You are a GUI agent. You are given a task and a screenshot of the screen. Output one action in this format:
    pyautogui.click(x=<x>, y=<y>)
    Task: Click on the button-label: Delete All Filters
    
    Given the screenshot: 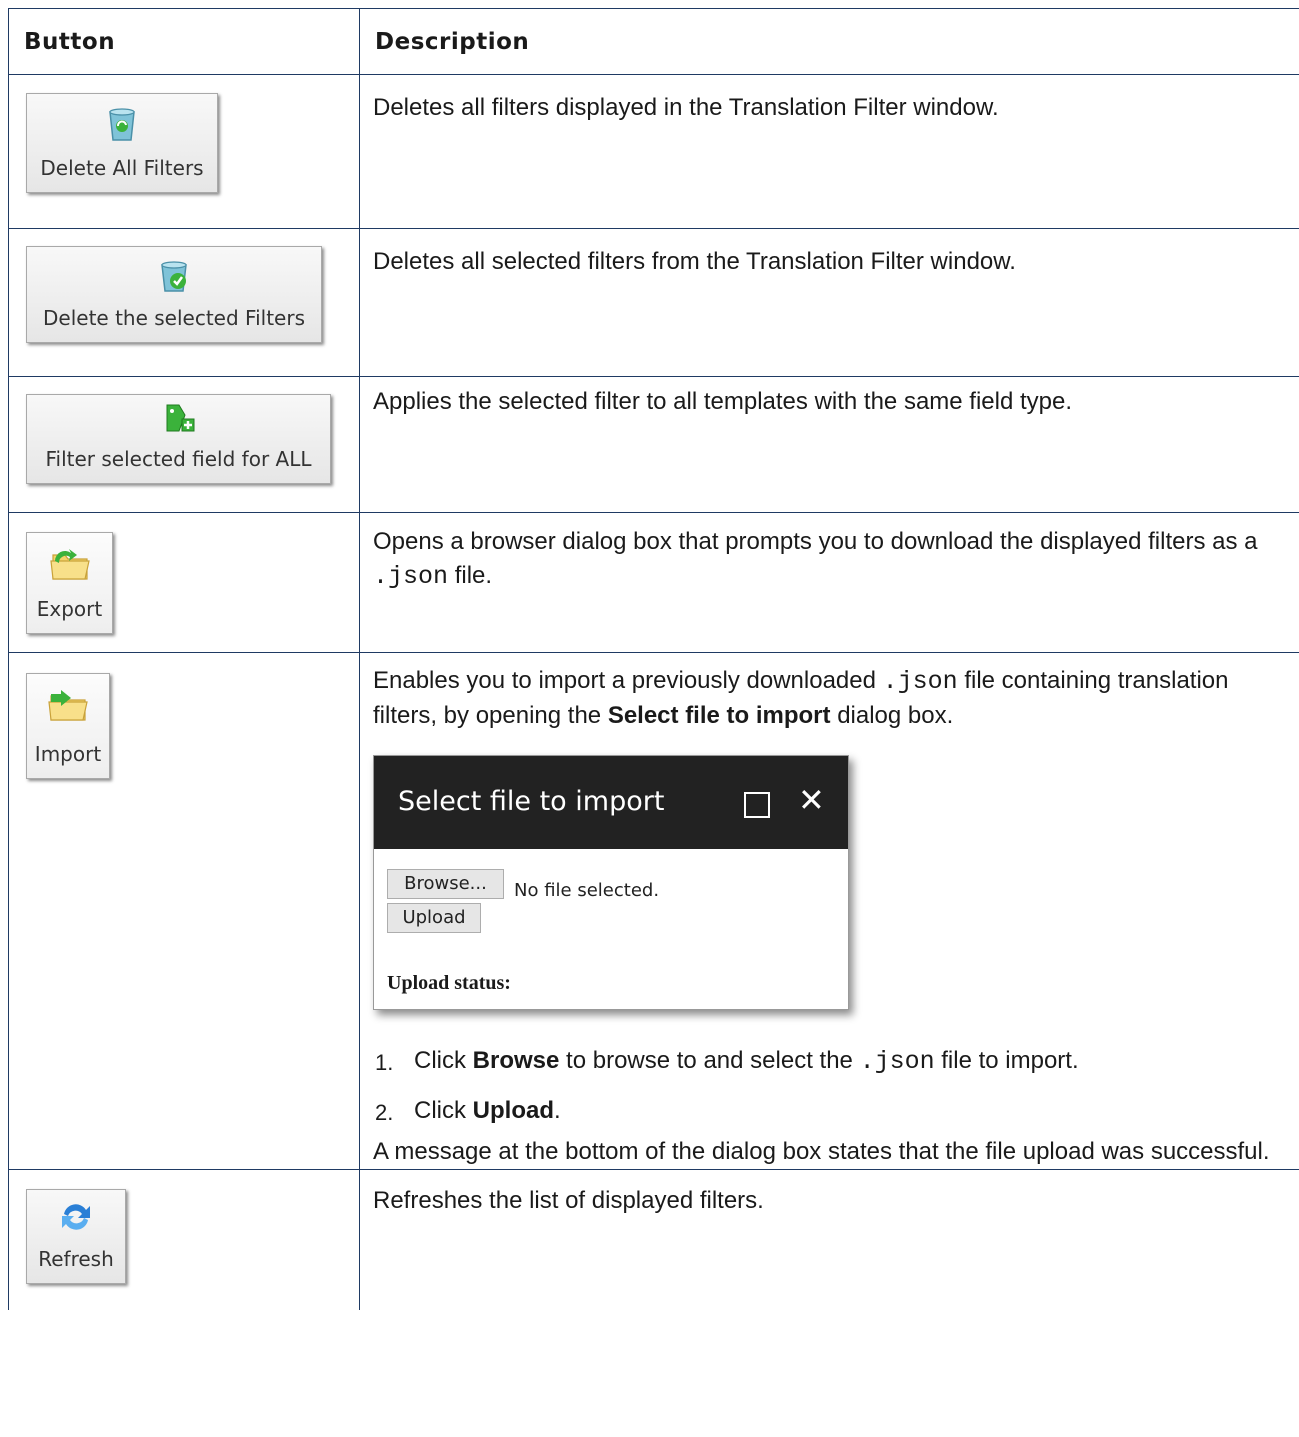 What is the action you would take?
    pyautogui.click(x=122, y=168)
    